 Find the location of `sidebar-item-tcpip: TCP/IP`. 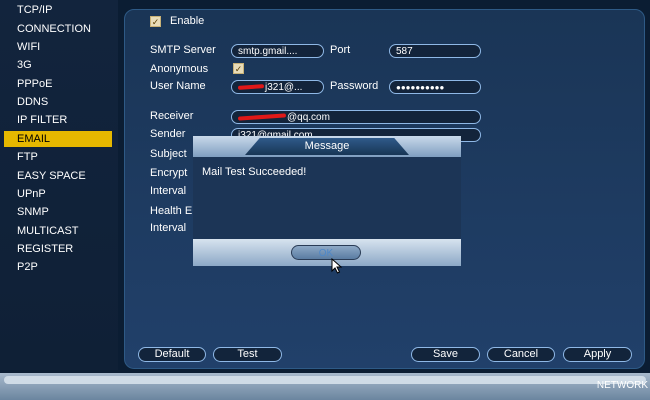

sidebar-item-tcpip: TCP/IP is located at coordinates (58, 10).